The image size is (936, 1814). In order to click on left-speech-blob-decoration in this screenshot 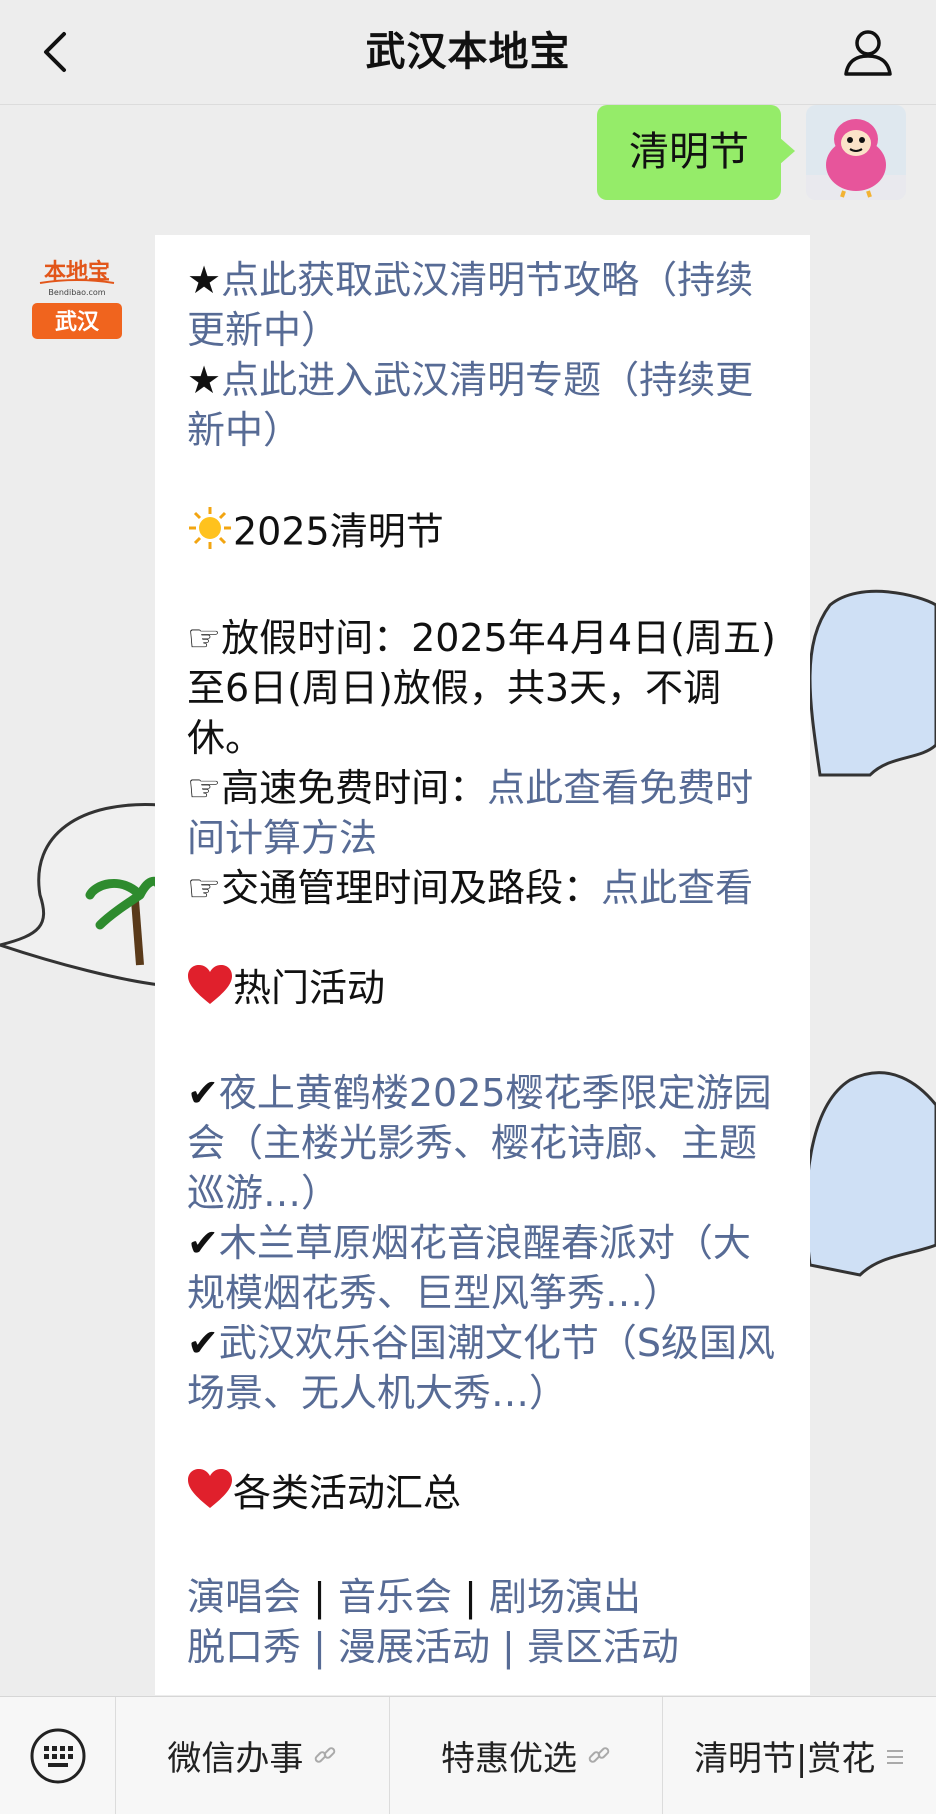, I will do `click(80, 895)`.